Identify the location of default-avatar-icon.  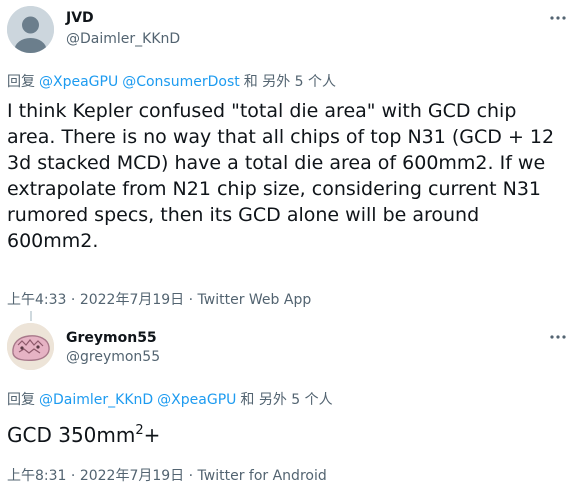
(30, 29).